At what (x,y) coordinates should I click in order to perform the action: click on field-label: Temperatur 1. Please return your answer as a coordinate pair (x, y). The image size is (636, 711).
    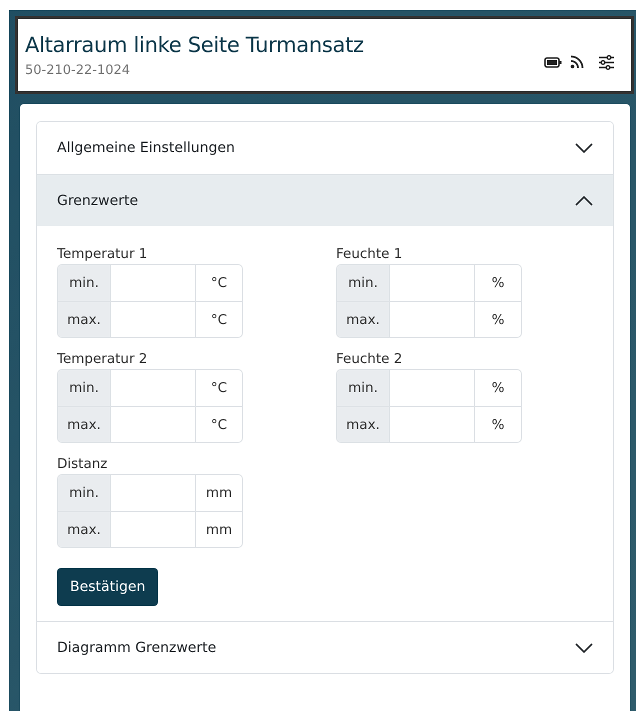
    Looking at the image, I should click on (102, 254).